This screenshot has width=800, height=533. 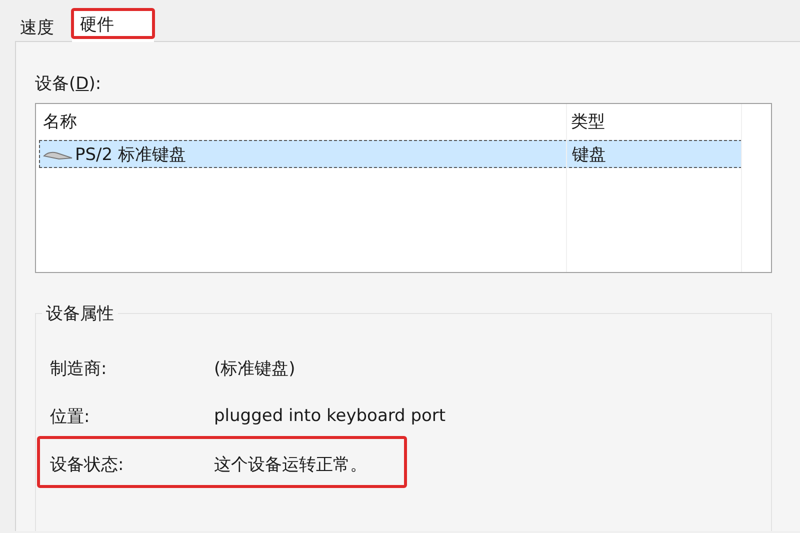 What do you see at coordinates (130, 155) in the screenshot?
I see `device-name: PS/2 标准键盘` at bounding box center [130, 155].